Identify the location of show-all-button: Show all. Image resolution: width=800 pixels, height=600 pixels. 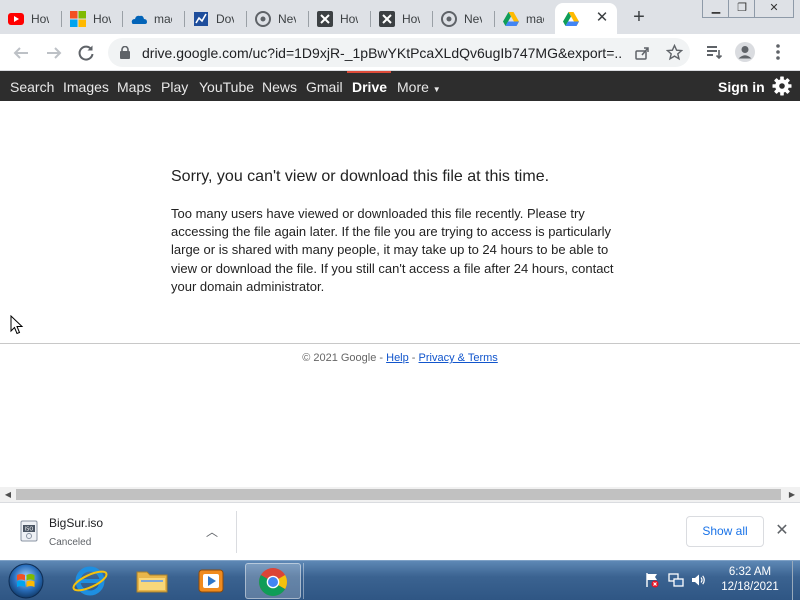
(725, 531).